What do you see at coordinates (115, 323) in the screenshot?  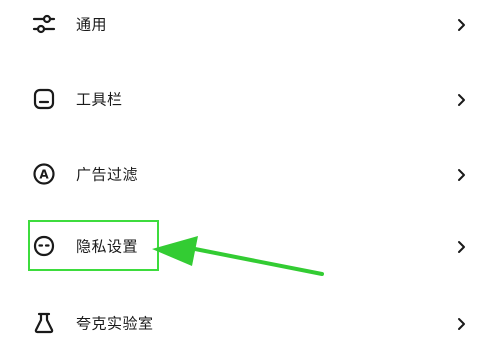 I see `menu-item-label: 夸克实验室` at bounding box center [115, 323].